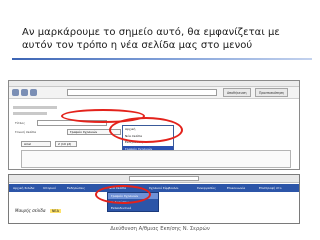  Describe the element at coordinates (162, 59) in the screenshot. I see `title-divider` at that location.